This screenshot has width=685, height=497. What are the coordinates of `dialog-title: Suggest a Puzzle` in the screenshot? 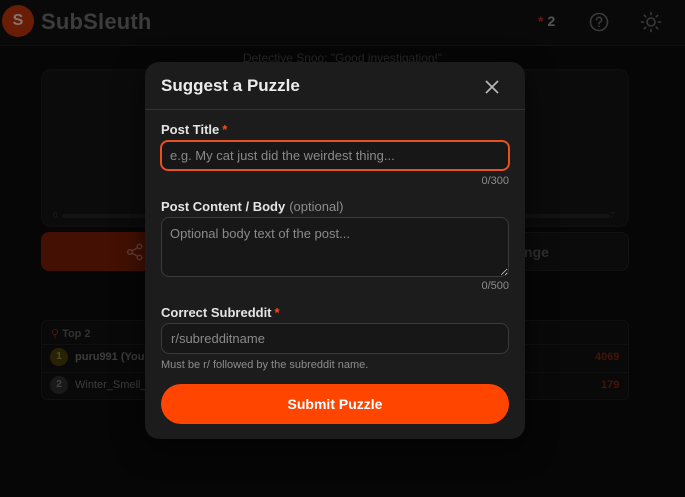 It's located at (230, 85).